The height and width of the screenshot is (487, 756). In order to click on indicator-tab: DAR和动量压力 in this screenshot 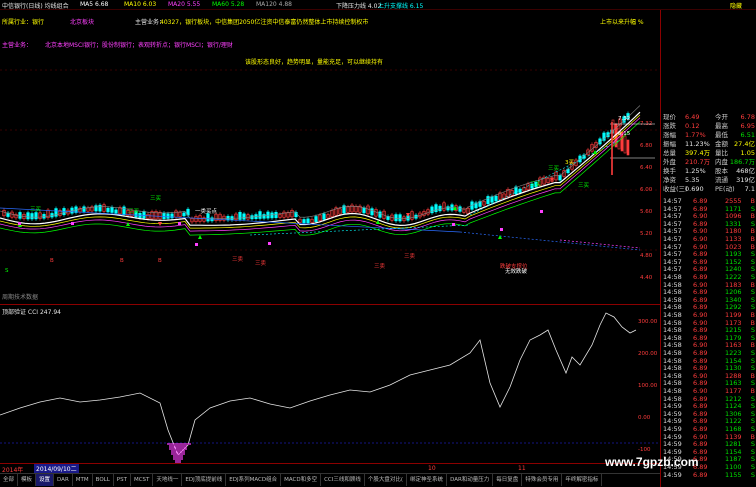, I will do `click(470, 480)`.